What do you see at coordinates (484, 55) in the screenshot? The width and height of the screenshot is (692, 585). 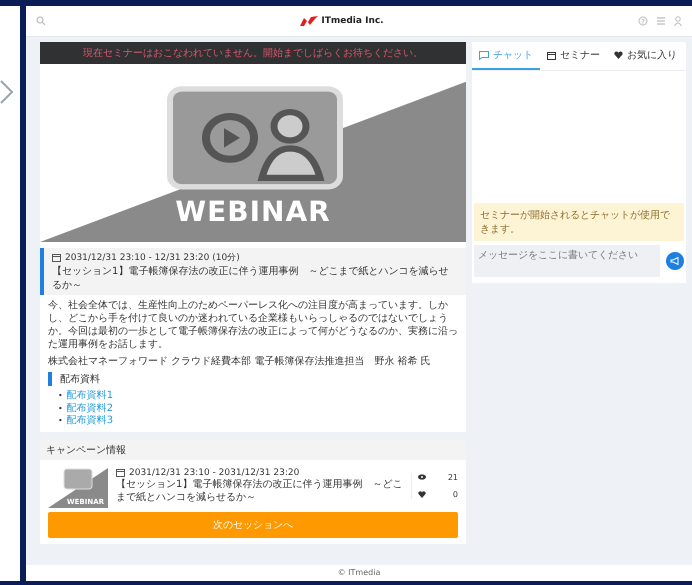 I see `chat-icon` at bounding box center [484, 55].